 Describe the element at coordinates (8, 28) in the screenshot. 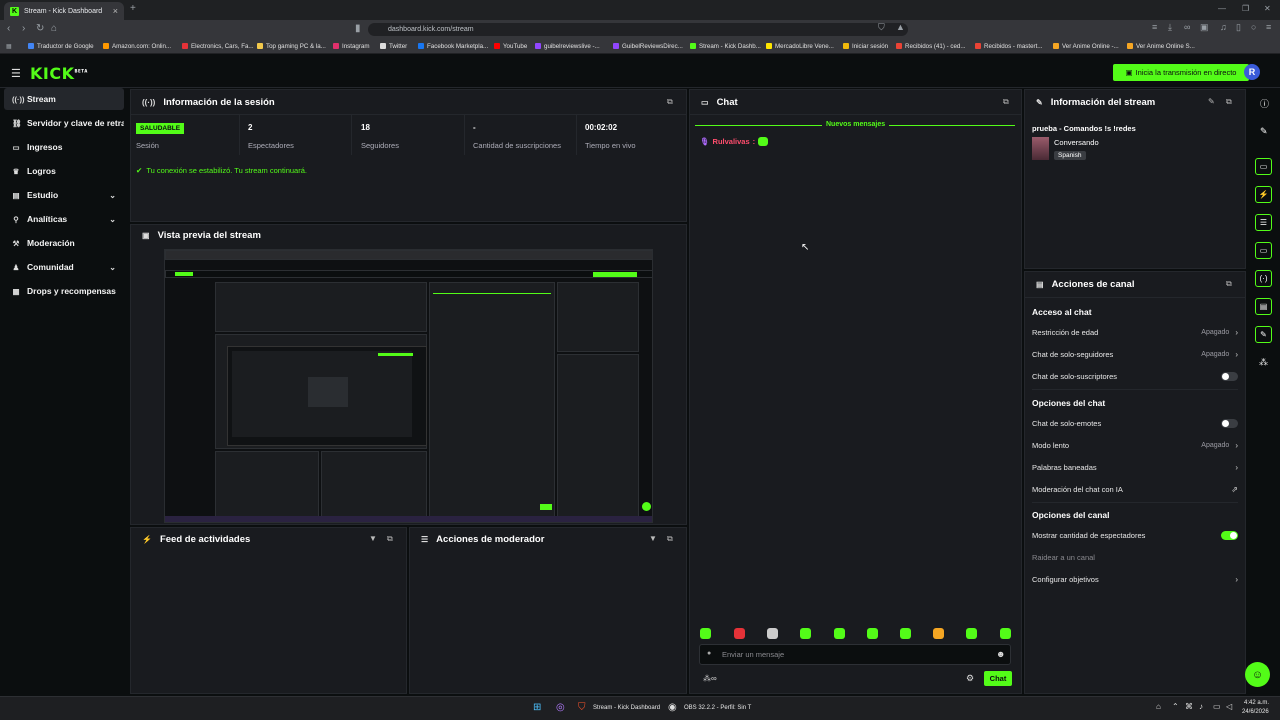

I see `back-icon: ‹` at that location.